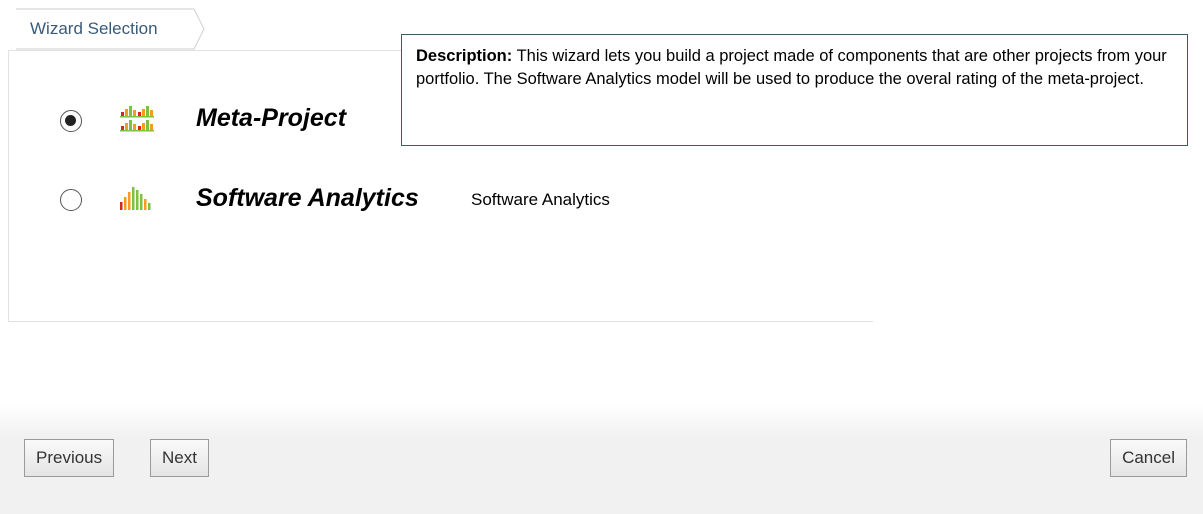  What do you see at coordinates (204, 50) in the screenshot?
I see `panel-divider` at bounding box center [204, 50].